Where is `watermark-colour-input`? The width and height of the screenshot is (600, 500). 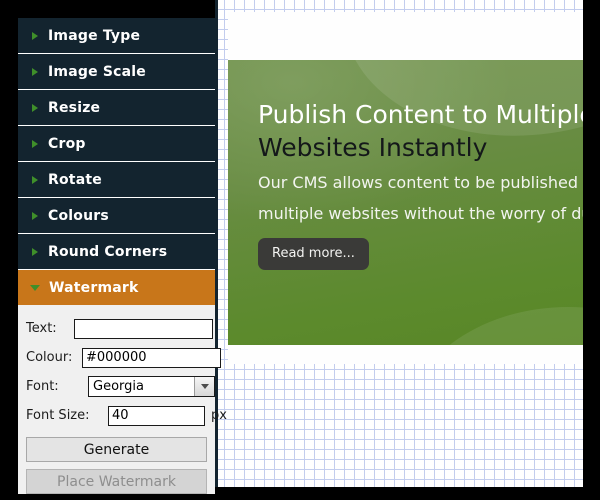
watermark-colour-input is located at coordinates (151, 357).